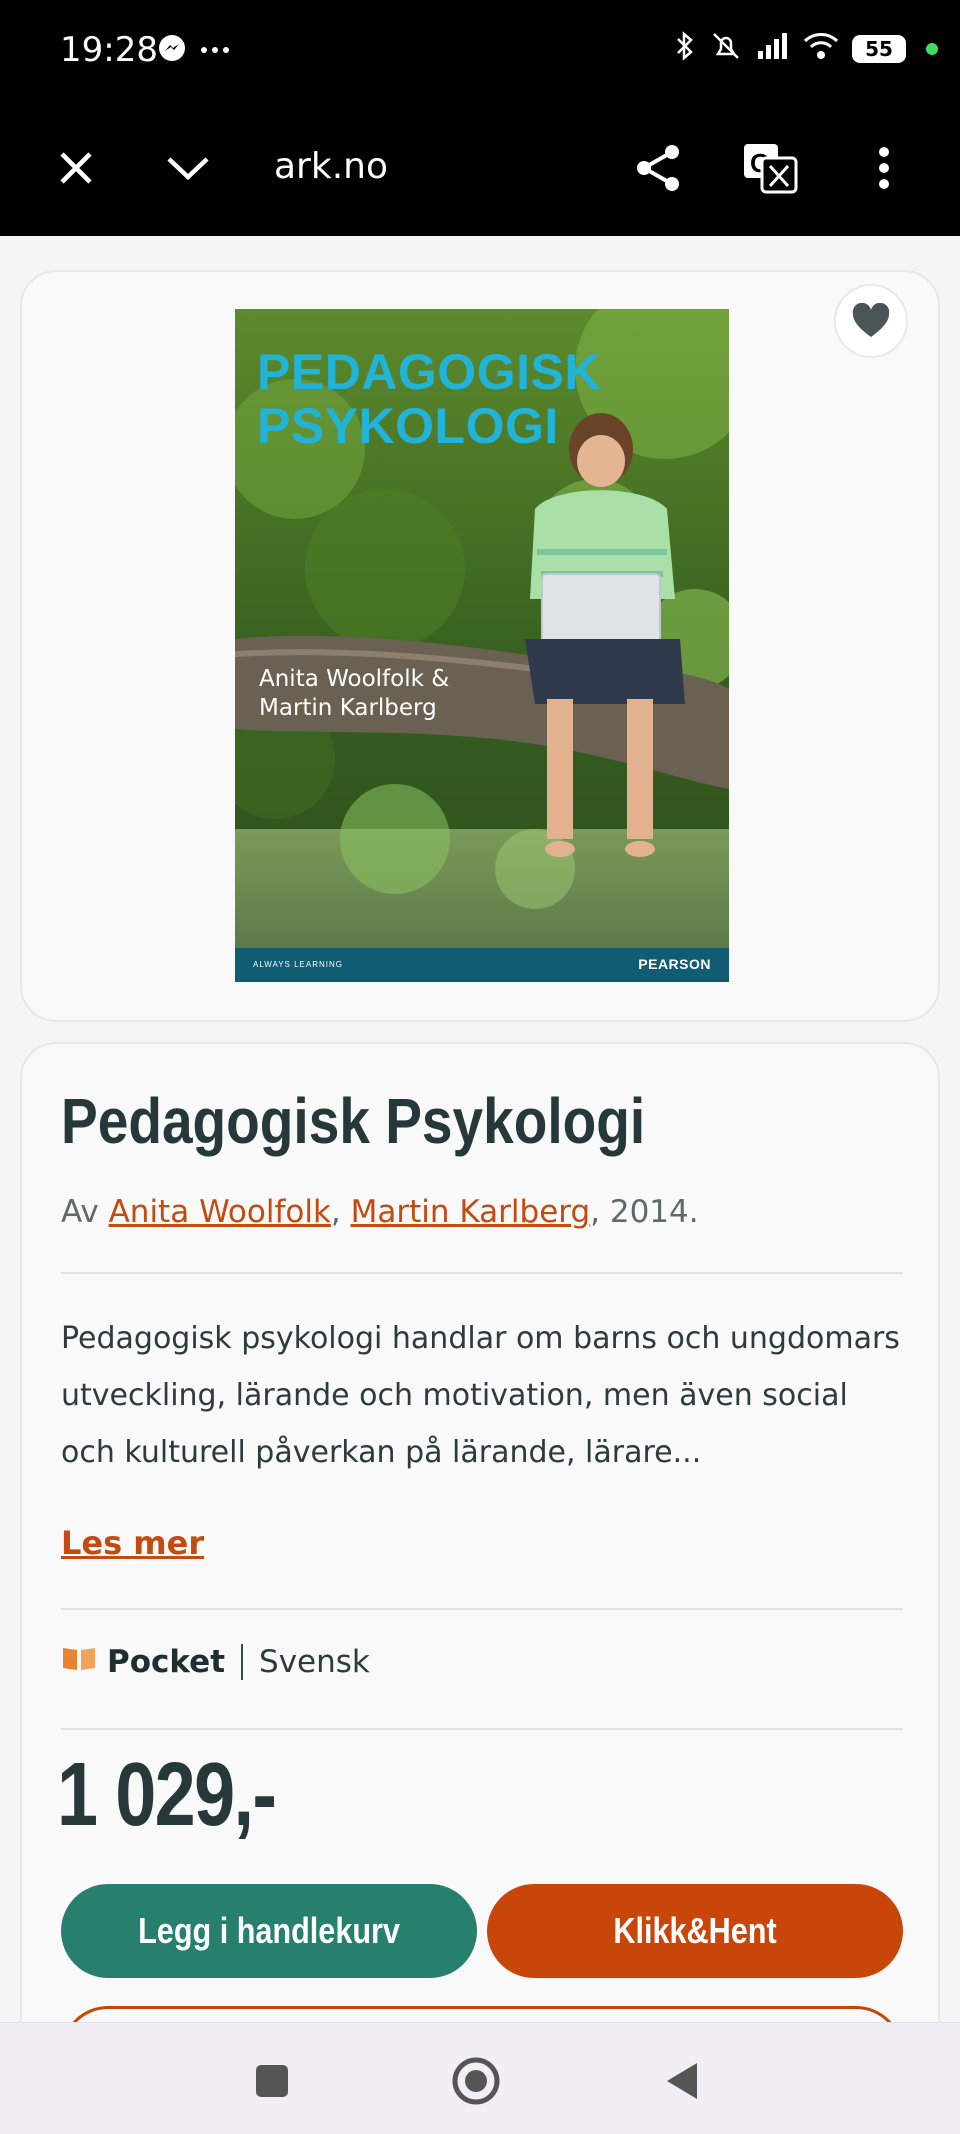 The height and width of the screenshot is (2134, 960). What do you see at coordinates (242, 1662) in the screenshot?
I see `separator` at bounding box center [242, 1662].